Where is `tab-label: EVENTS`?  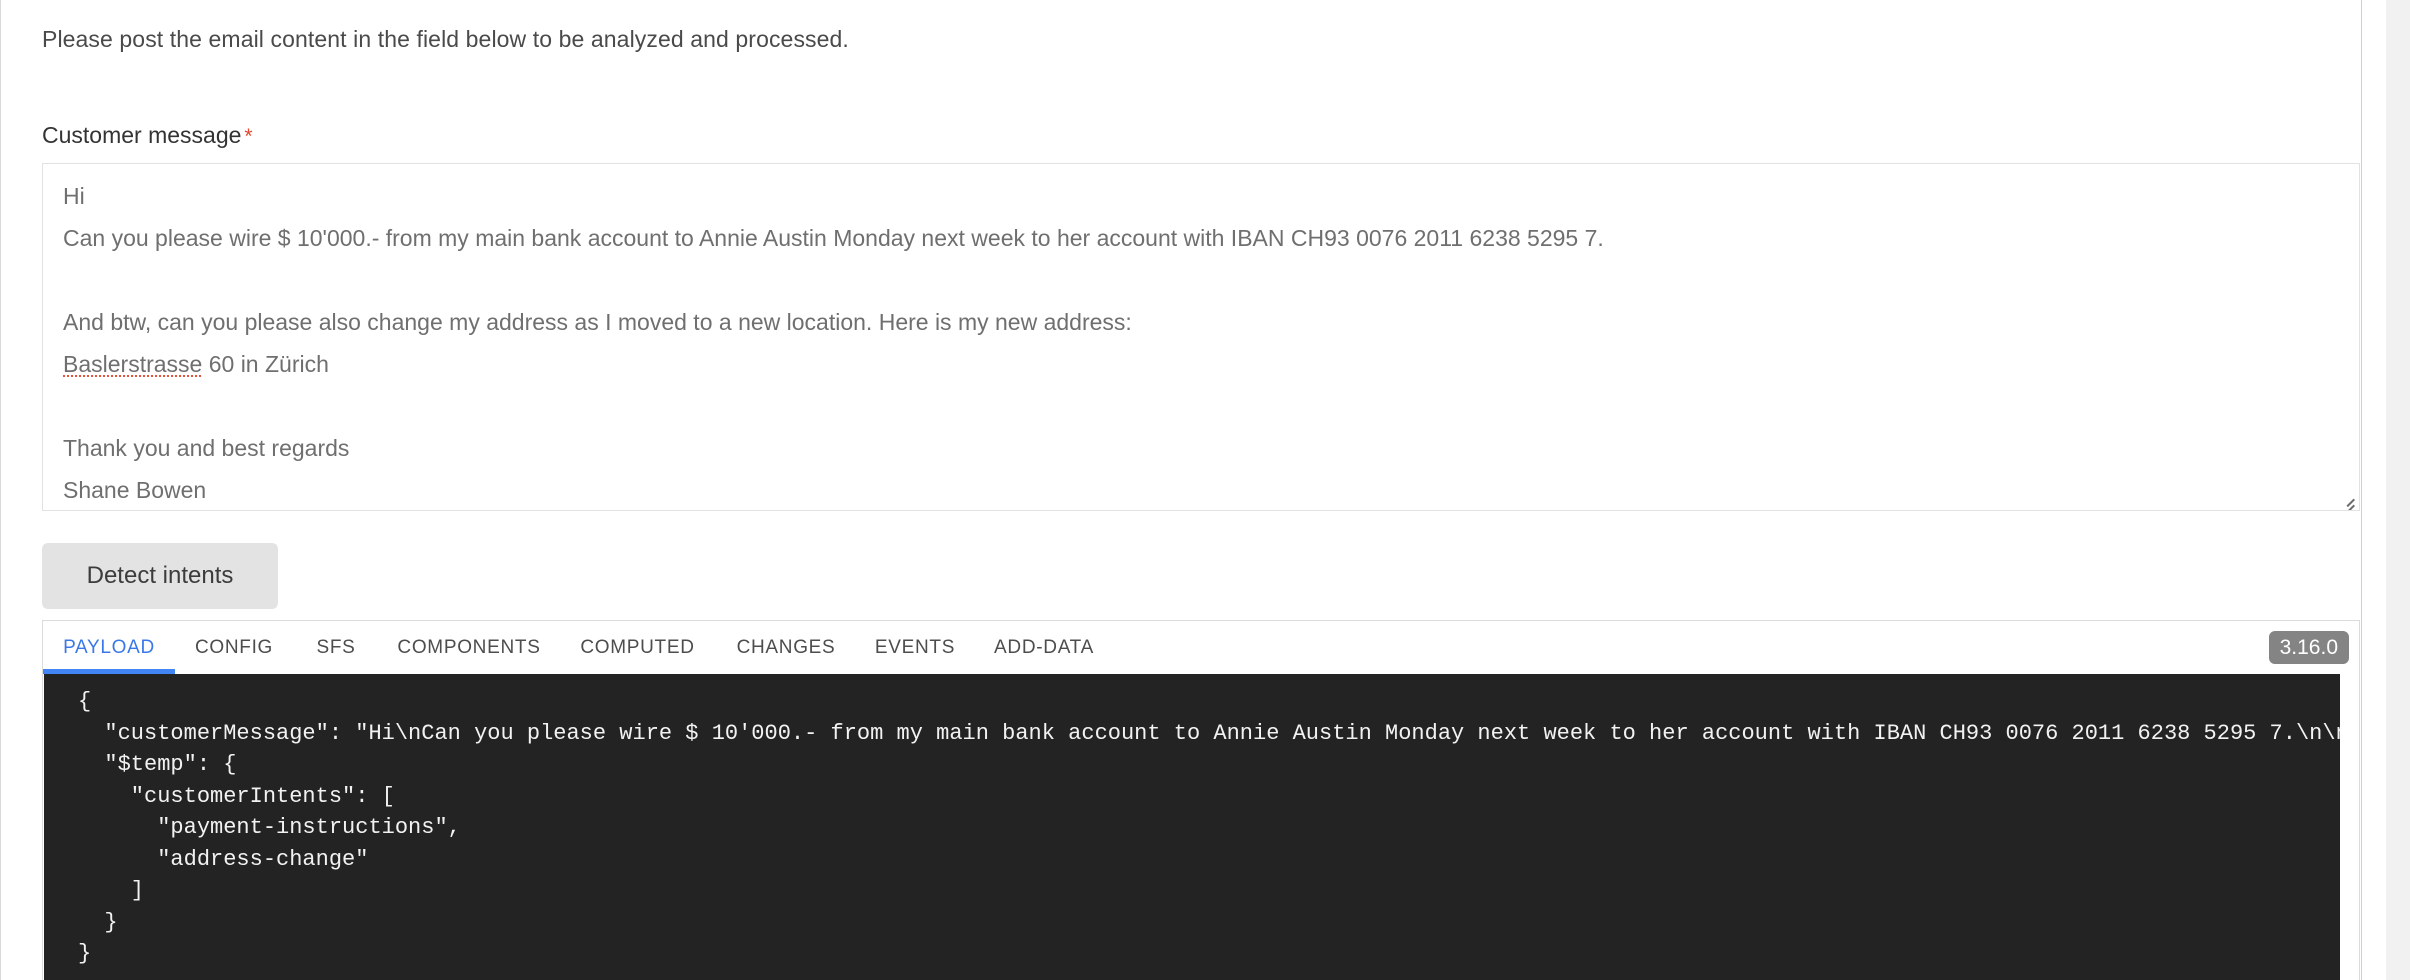
tab-label: EVENTS is located at coordinates (915, 647).